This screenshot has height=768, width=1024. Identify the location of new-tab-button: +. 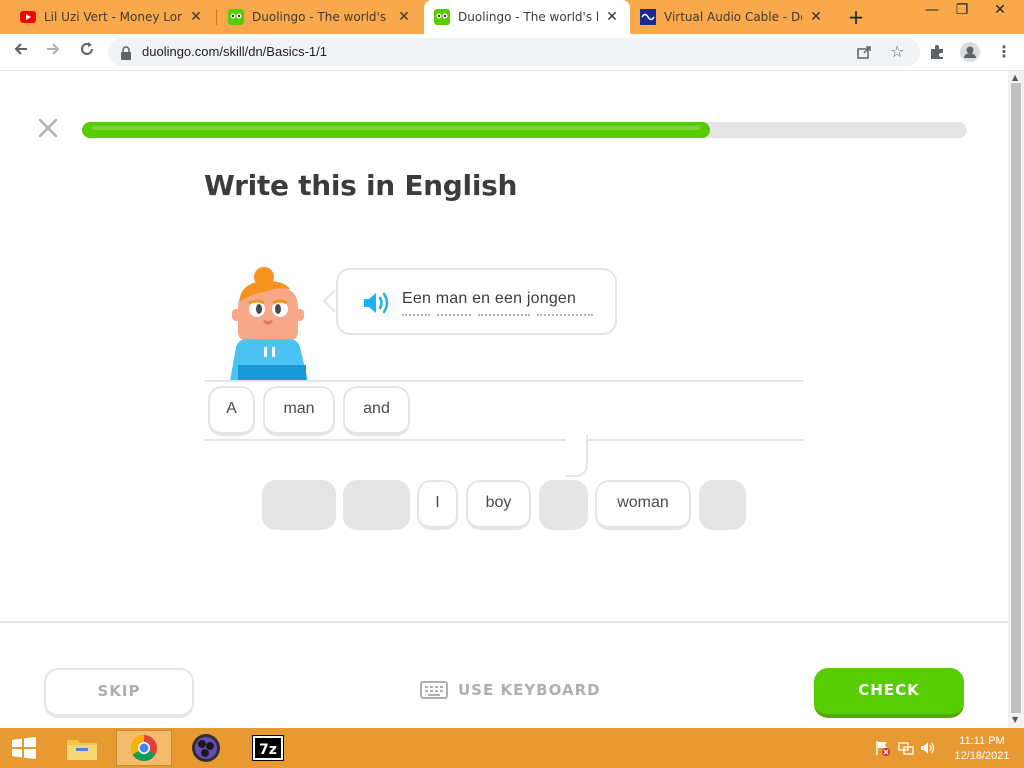
(856, 17).